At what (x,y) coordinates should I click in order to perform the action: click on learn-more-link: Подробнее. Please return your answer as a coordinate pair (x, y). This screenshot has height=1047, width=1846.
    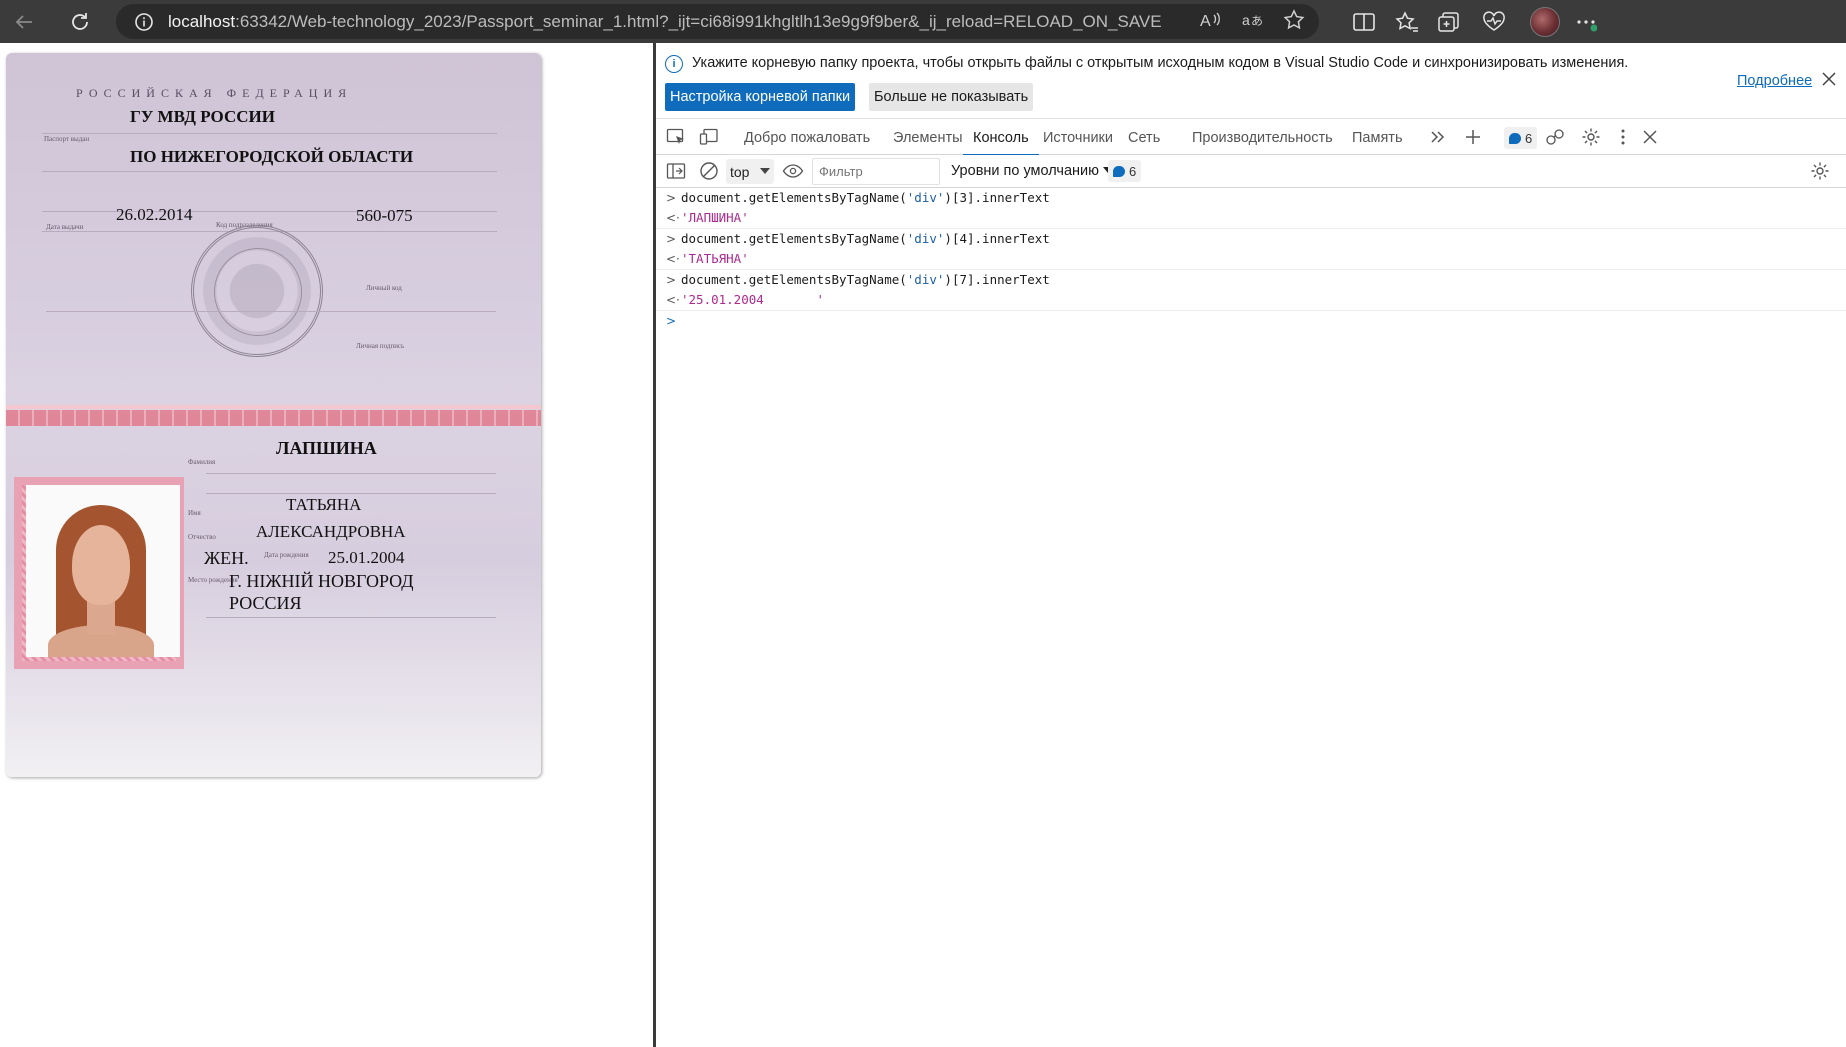
    Looking at the image, I should click on (1774, 81).